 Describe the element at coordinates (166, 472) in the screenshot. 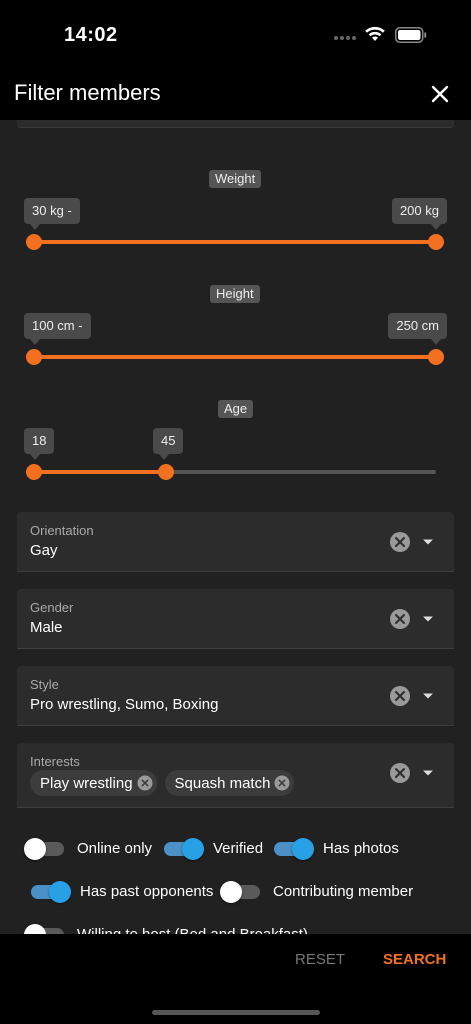

I see `age-max-thumb` at that location.